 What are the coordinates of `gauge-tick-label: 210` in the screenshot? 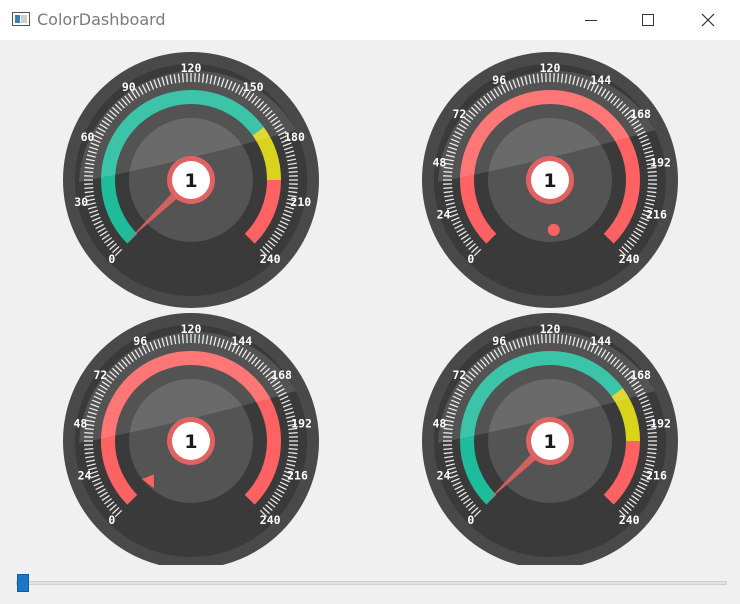 It's located at (300, 202).